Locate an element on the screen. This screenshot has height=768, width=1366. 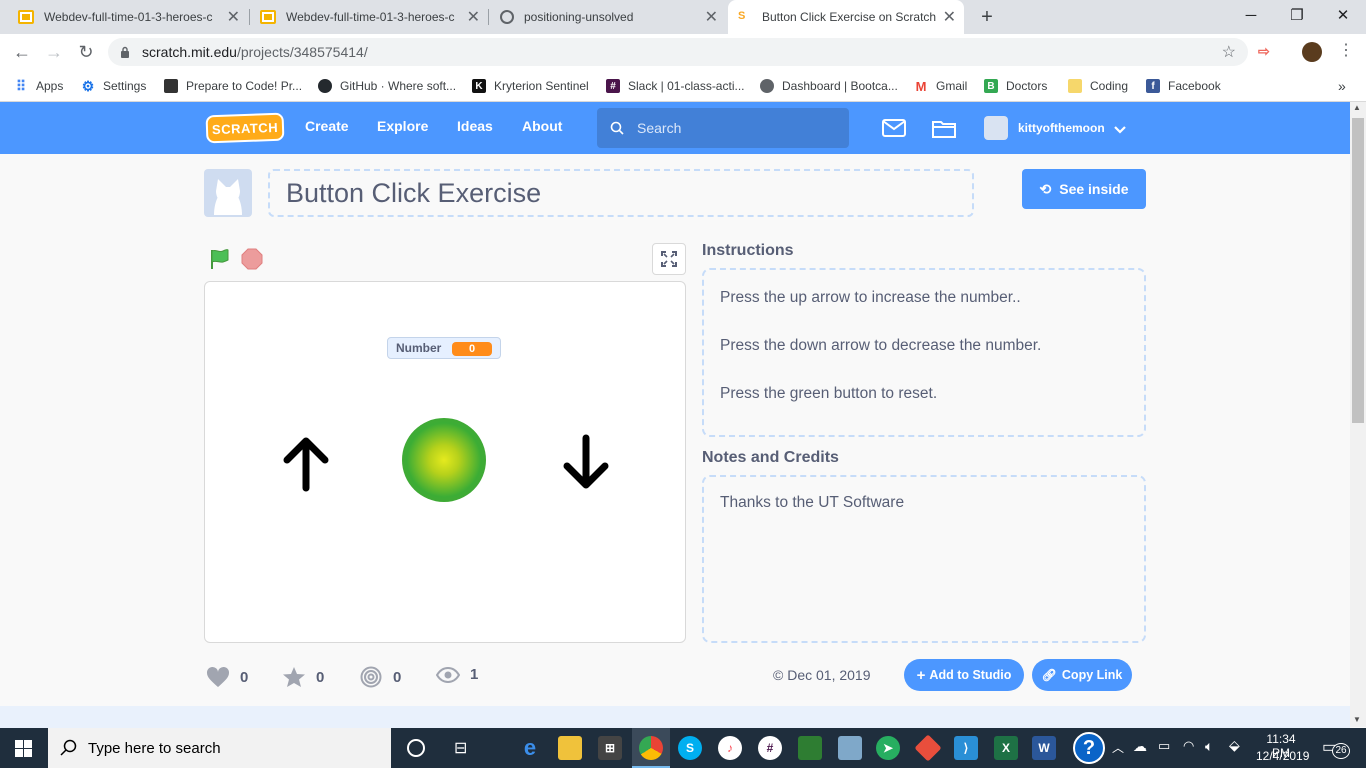
forward-arrow-icon: → is located at coordinates (54, 52).